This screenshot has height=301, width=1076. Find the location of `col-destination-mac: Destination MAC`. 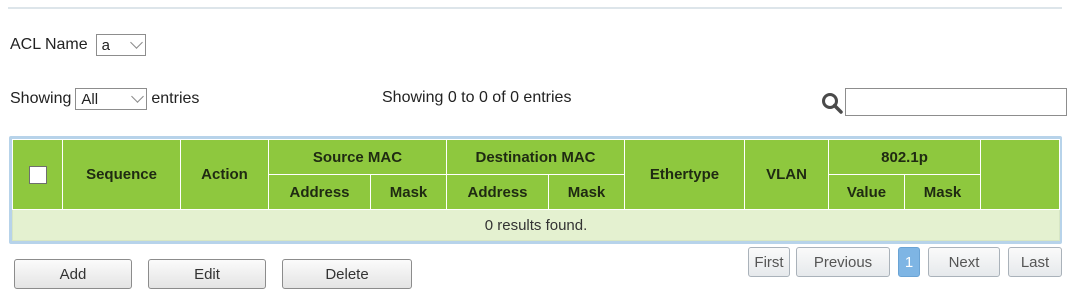

col-destination-mac: Destination MAC is located at coordinates (535, 157).